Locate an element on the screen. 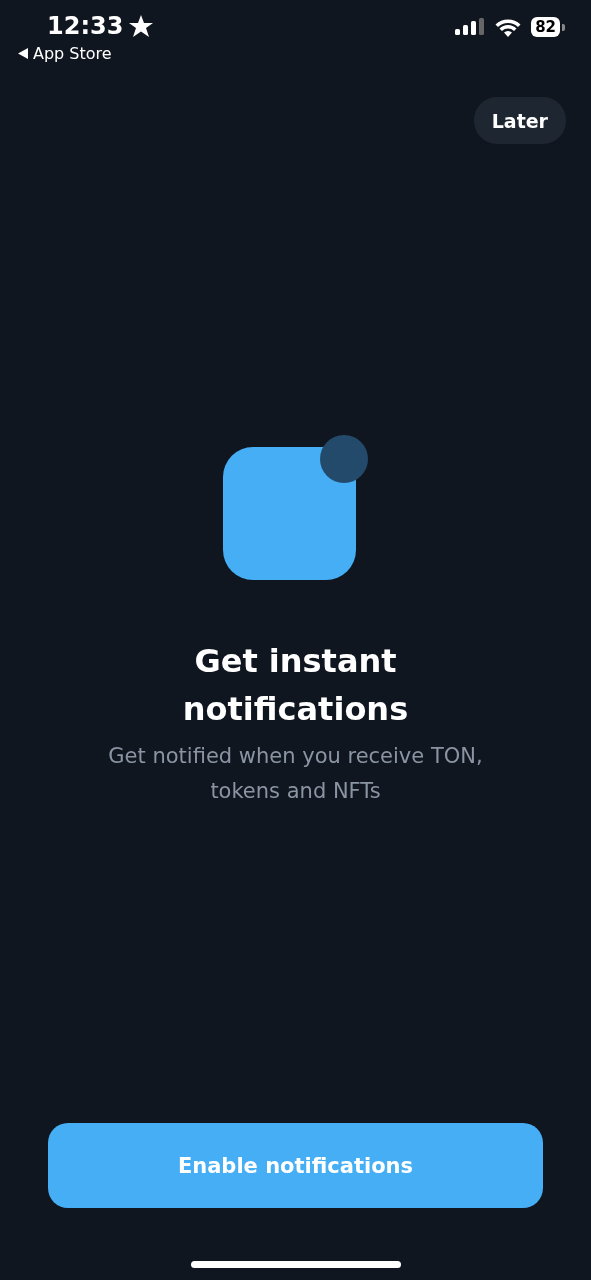 This screenshot has height=1280, width=591. title: Get instant notifications is located at coordinates (295, 685).